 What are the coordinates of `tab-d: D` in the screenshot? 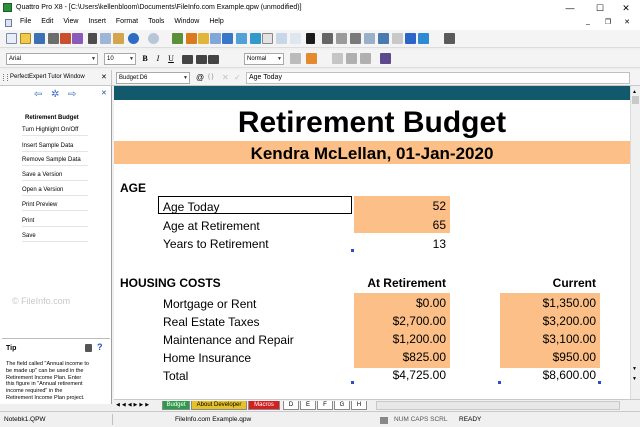 It's located at (291, 405).